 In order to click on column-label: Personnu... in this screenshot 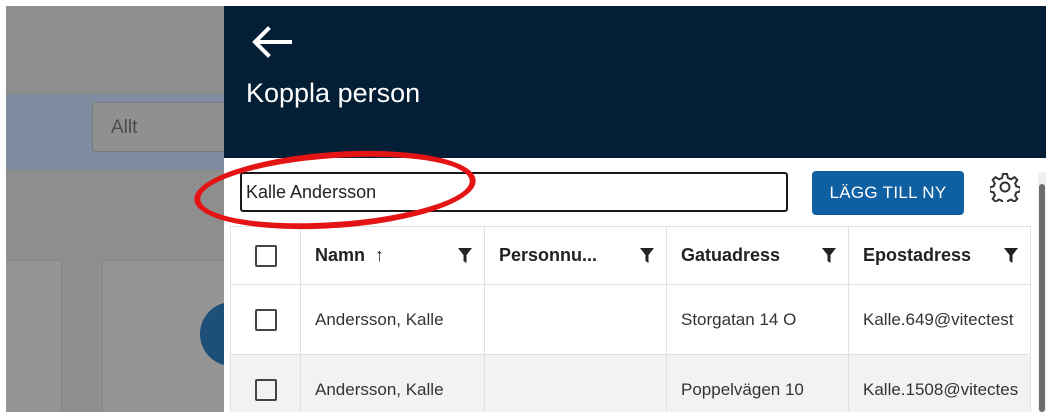, I will do `click(548, 255)`.